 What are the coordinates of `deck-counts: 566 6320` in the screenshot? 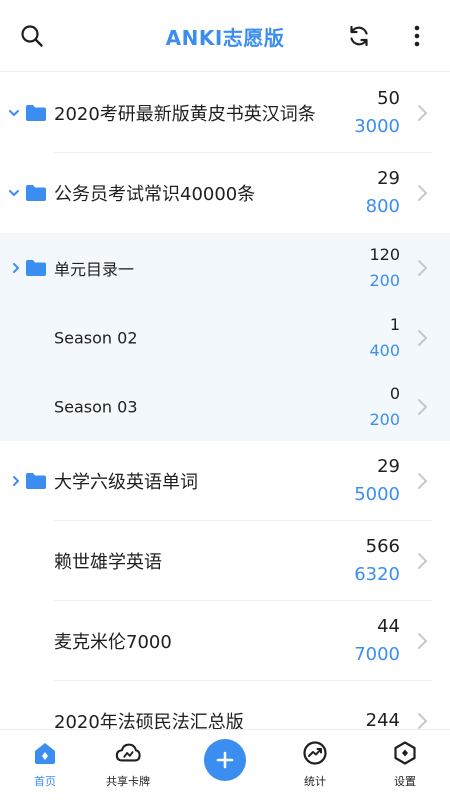 It's located at (377, 561).